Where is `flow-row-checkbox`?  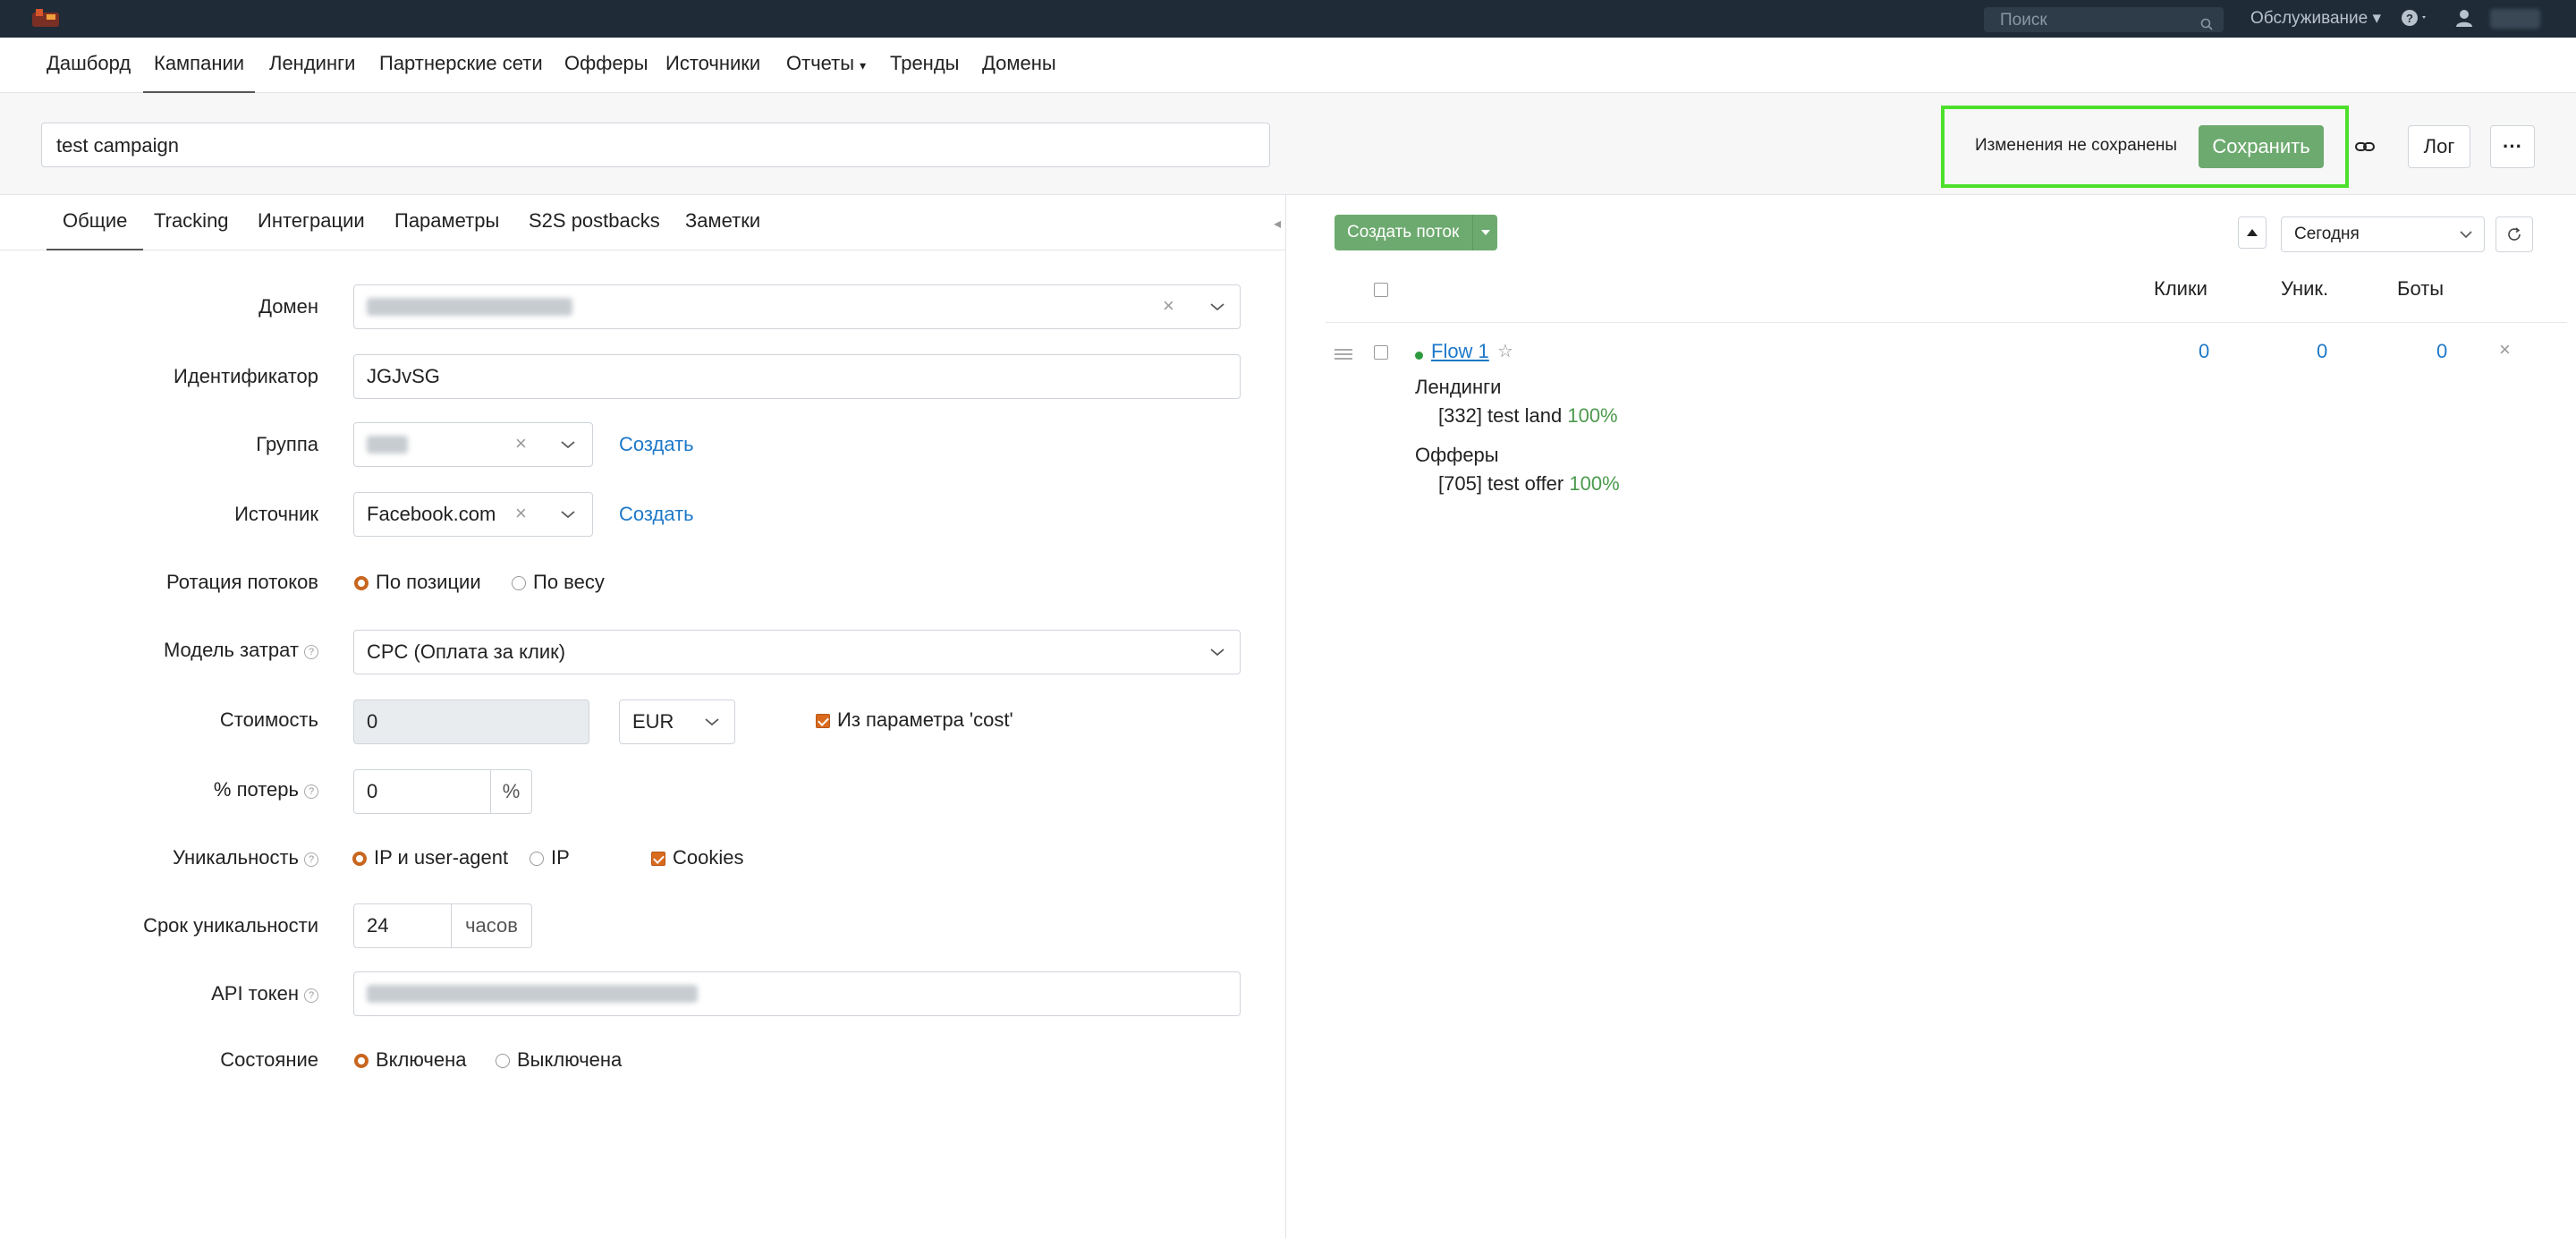 flow-row-checkbox is located at coordinates (1381, 352).